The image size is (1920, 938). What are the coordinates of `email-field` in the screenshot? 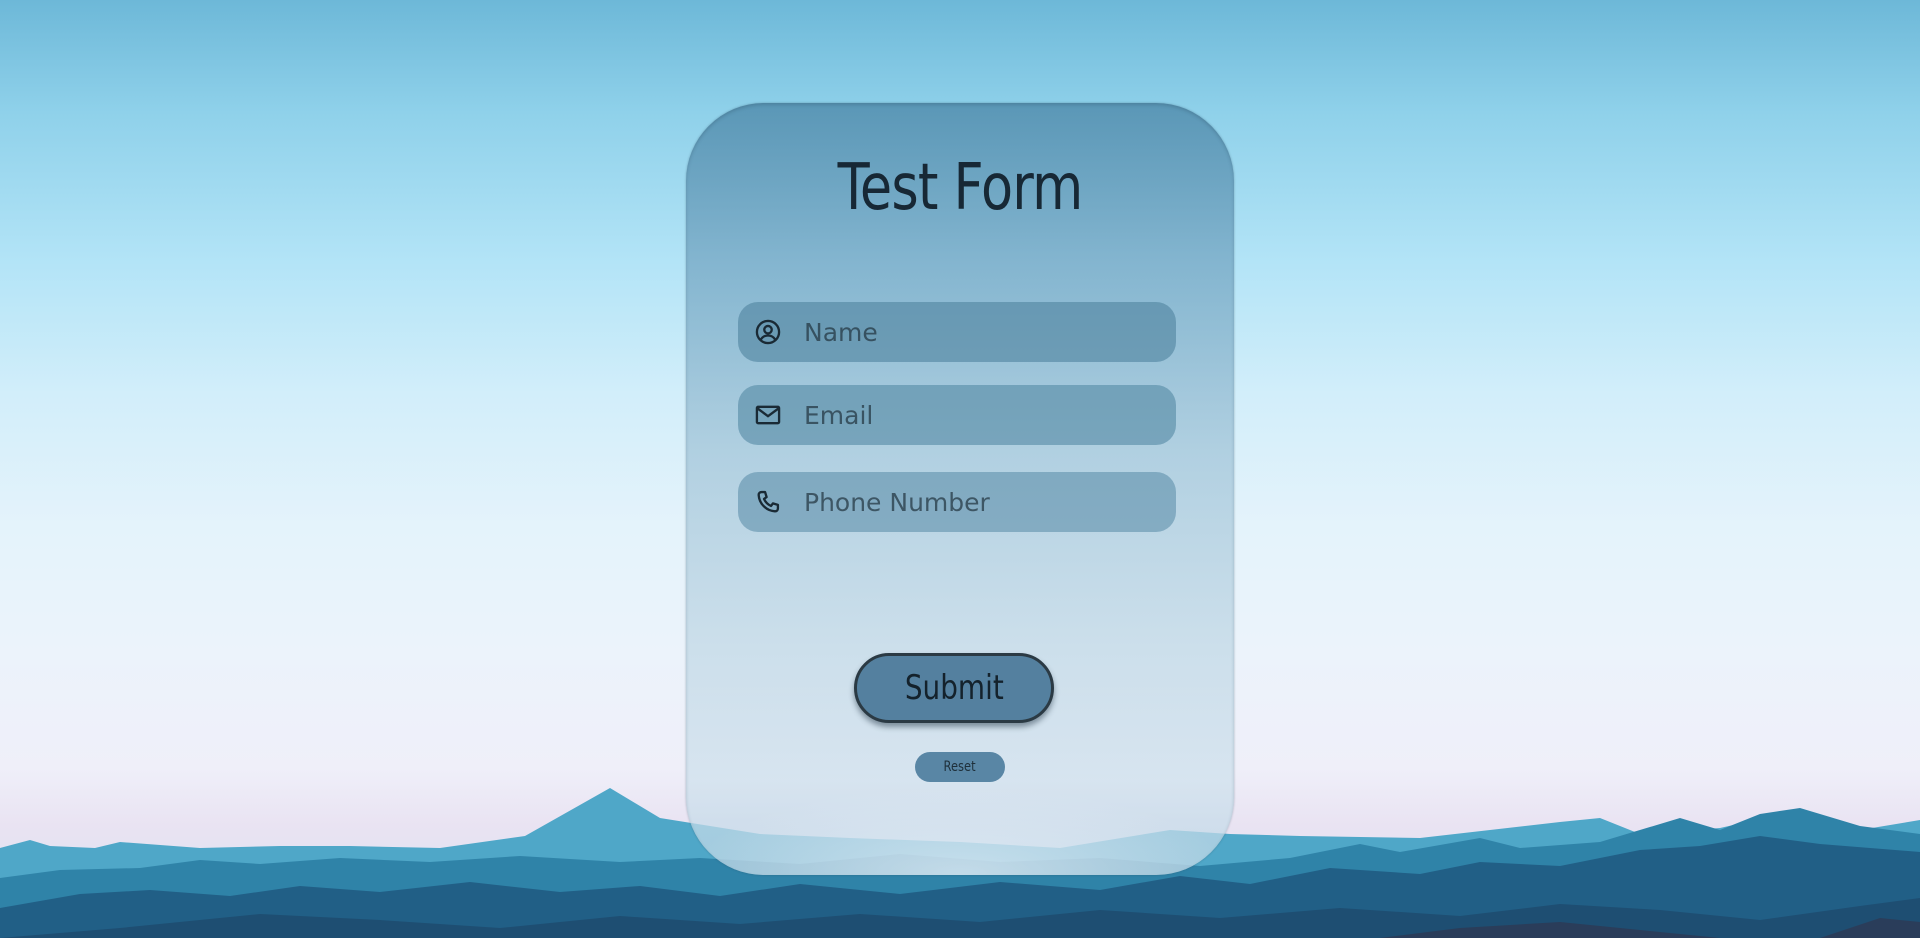 It's located at (957, 415).